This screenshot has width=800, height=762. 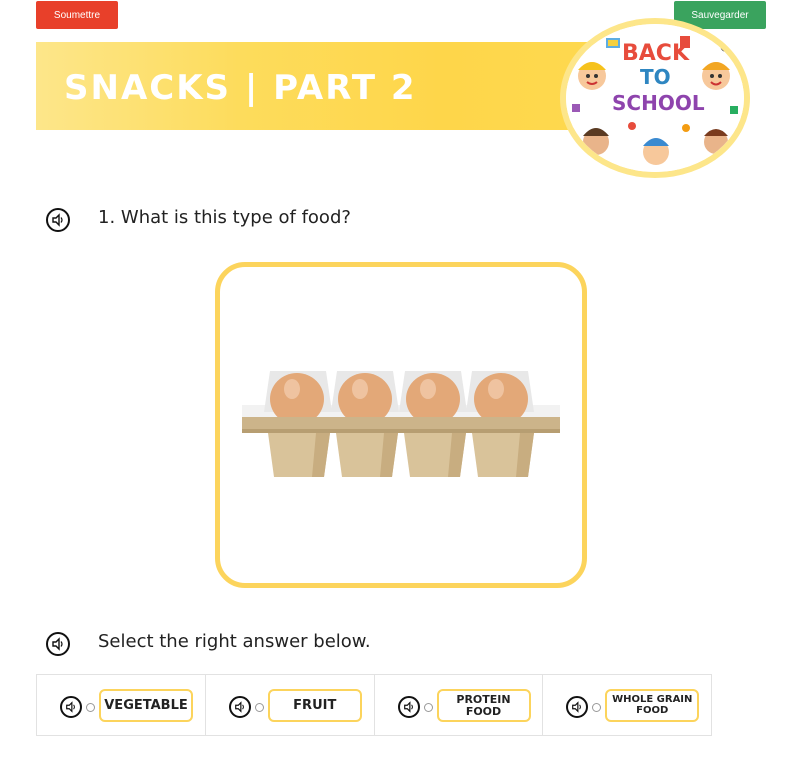 I want to click on answer-option-whole-grain-food: WHOLE GRAIN FOOD, so click(x=627, y=705).